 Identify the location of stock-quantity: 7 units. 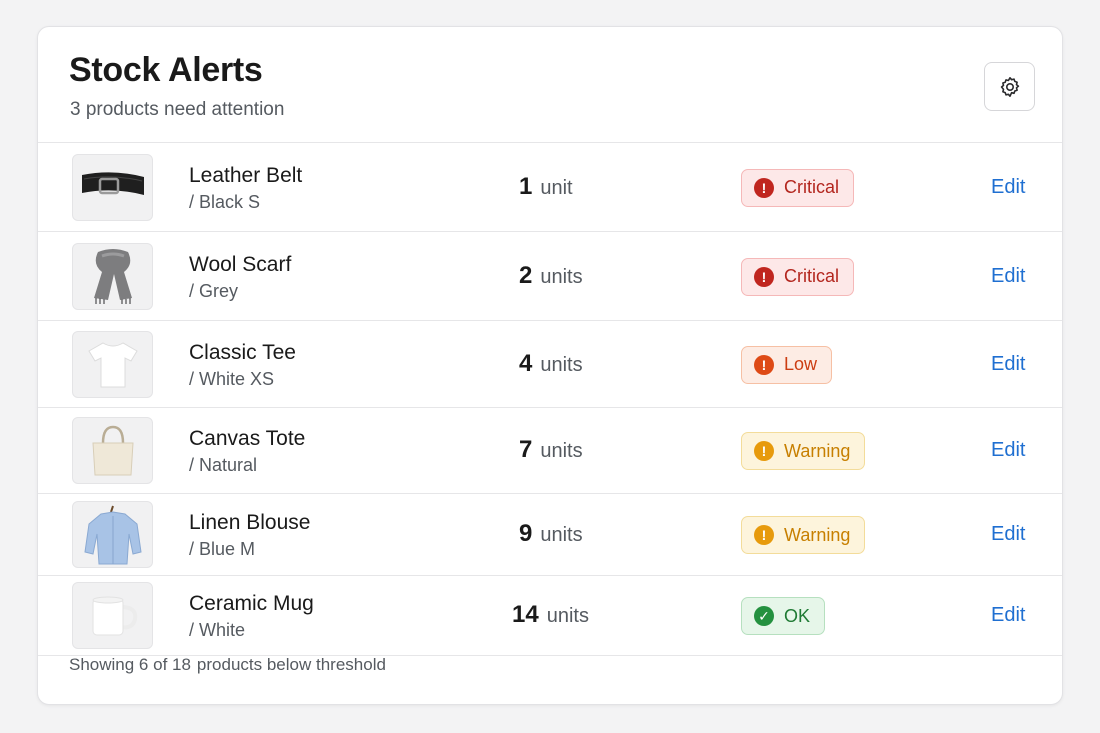
(551, 450).